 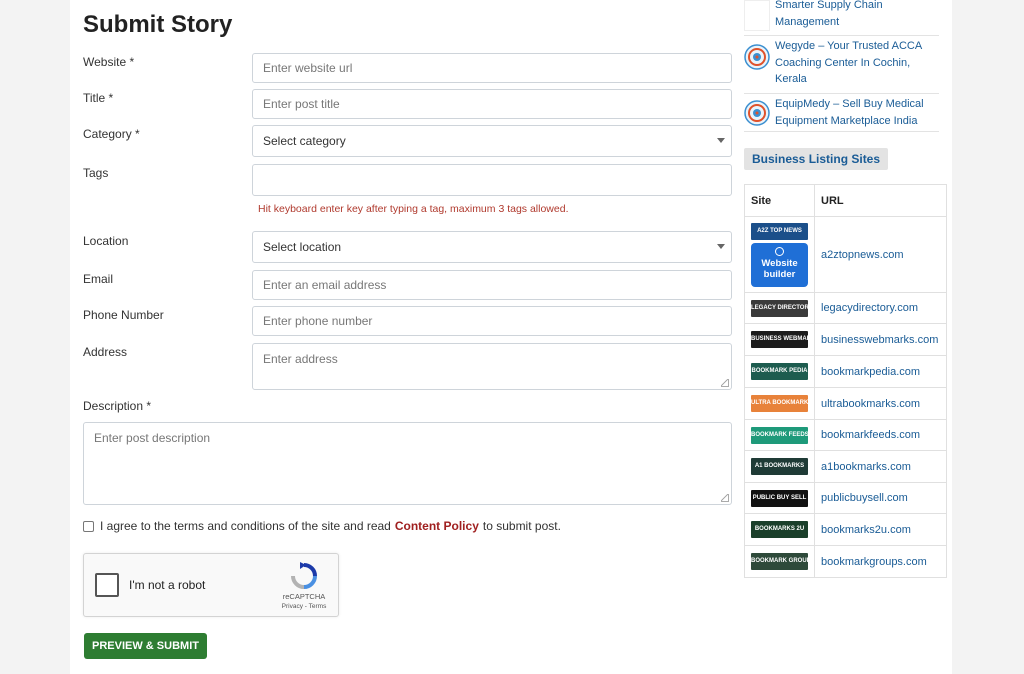 I want to click on terms-checkbox, so click(x=88, y=526).